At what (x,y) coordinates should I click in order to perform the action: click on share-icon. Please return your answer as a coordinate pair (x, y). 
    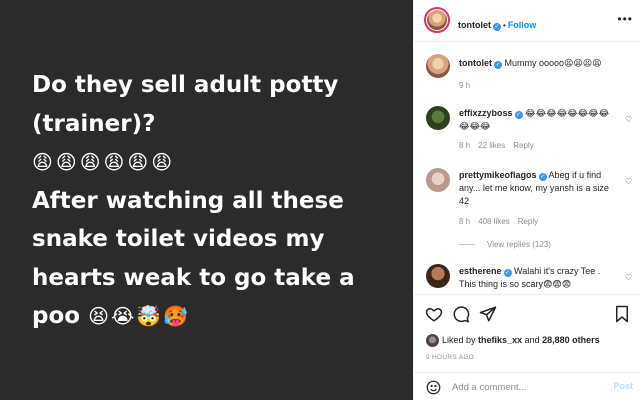
    Looking at the image, I should click on (488, 314).